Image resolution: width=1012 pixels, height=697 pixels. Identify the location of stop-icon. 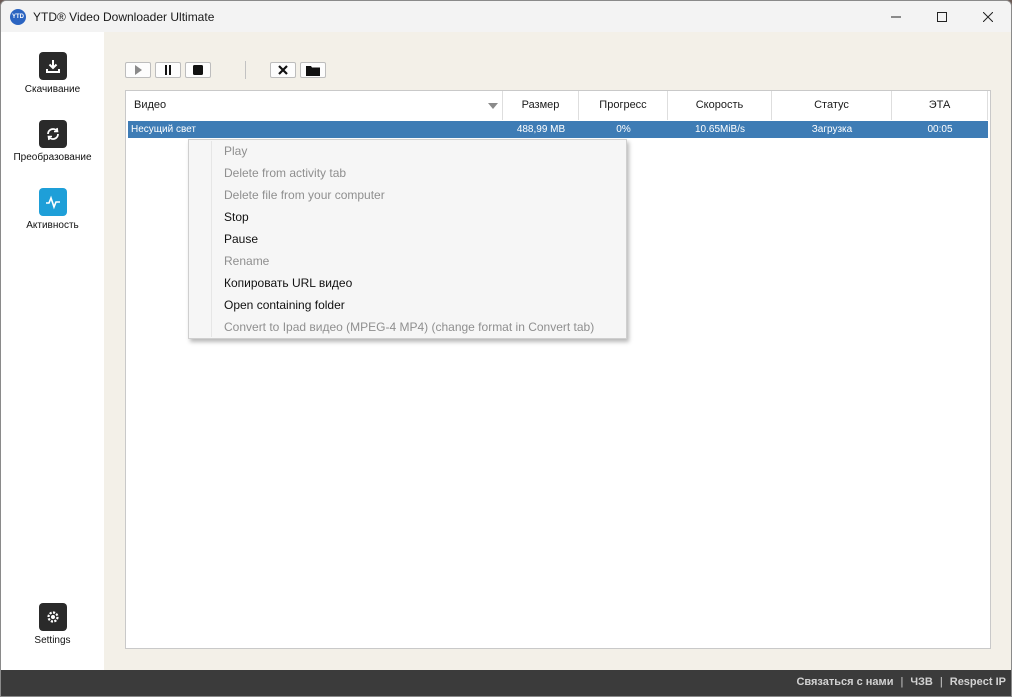
(198, 70).